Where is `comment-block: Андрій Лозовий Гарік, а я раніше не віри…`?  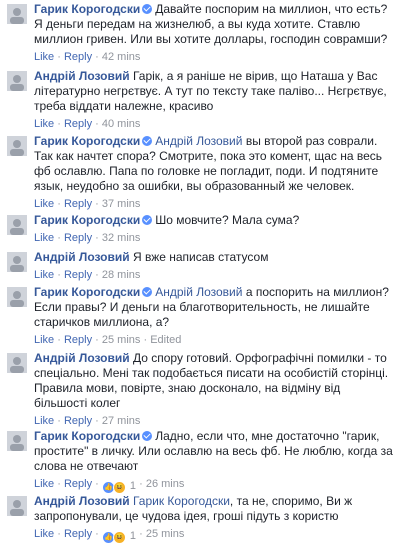
comment-block: Андрій Лозовий Гарік, а я раніше не віри… is located at coordinates (201, 100).